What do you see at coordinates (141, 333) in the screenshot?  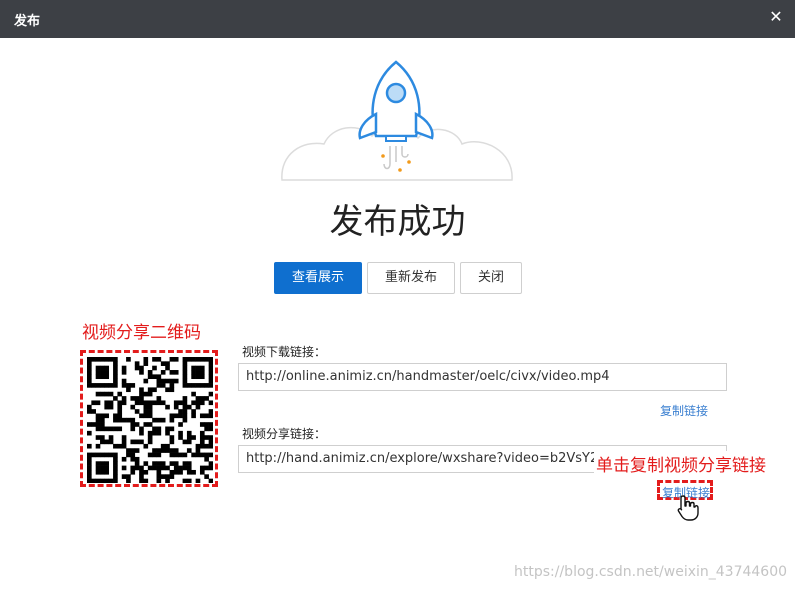 I see `qr-annotation: 视频分享二维码` at bounding box center [141, 333].